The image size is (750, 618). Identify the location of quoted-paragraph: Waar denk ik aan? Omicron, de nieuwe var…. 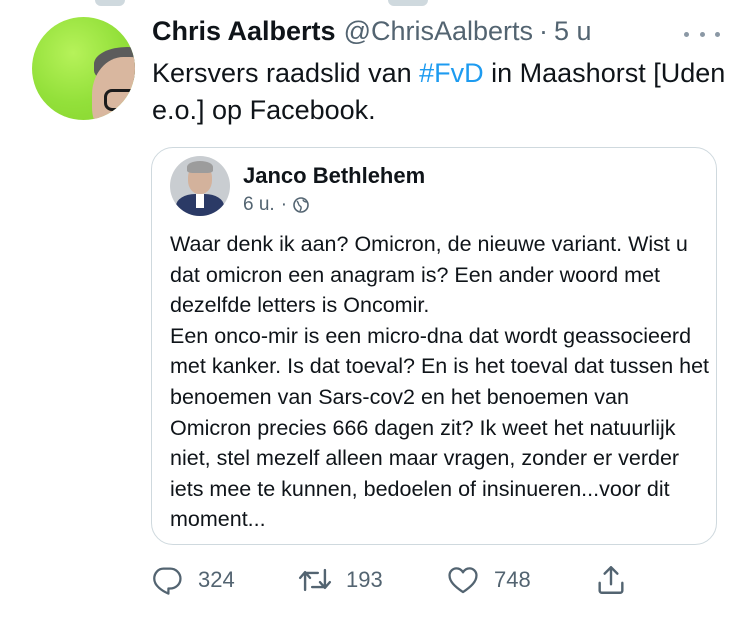
(429, 275).